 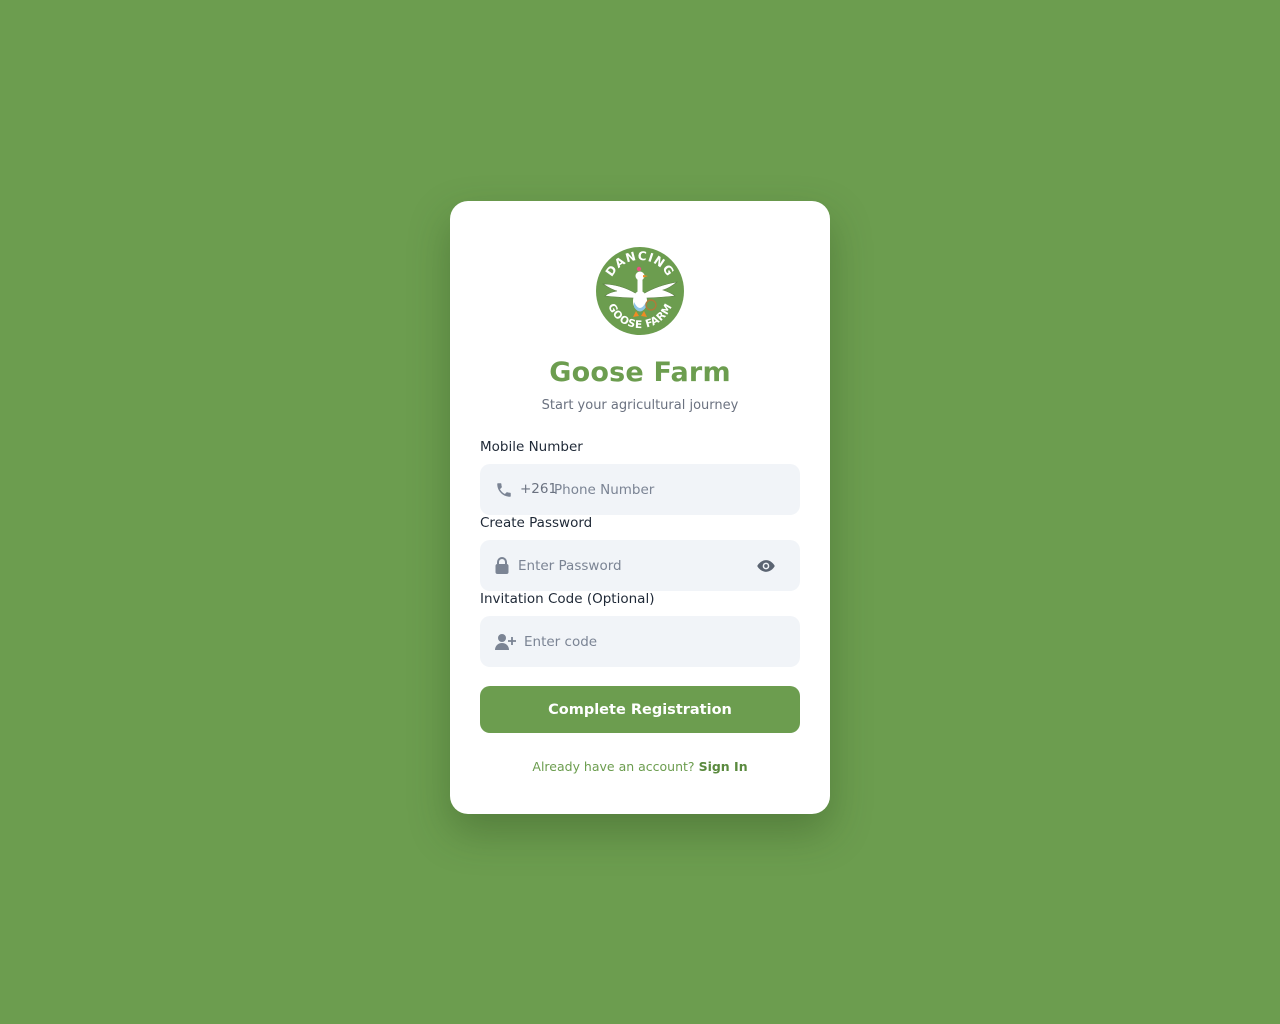 What do you see at coordinates (613, 766) in the screenshot?
I see `signin-prompt-text: Already have an account?` at bounding box center [613, 766].